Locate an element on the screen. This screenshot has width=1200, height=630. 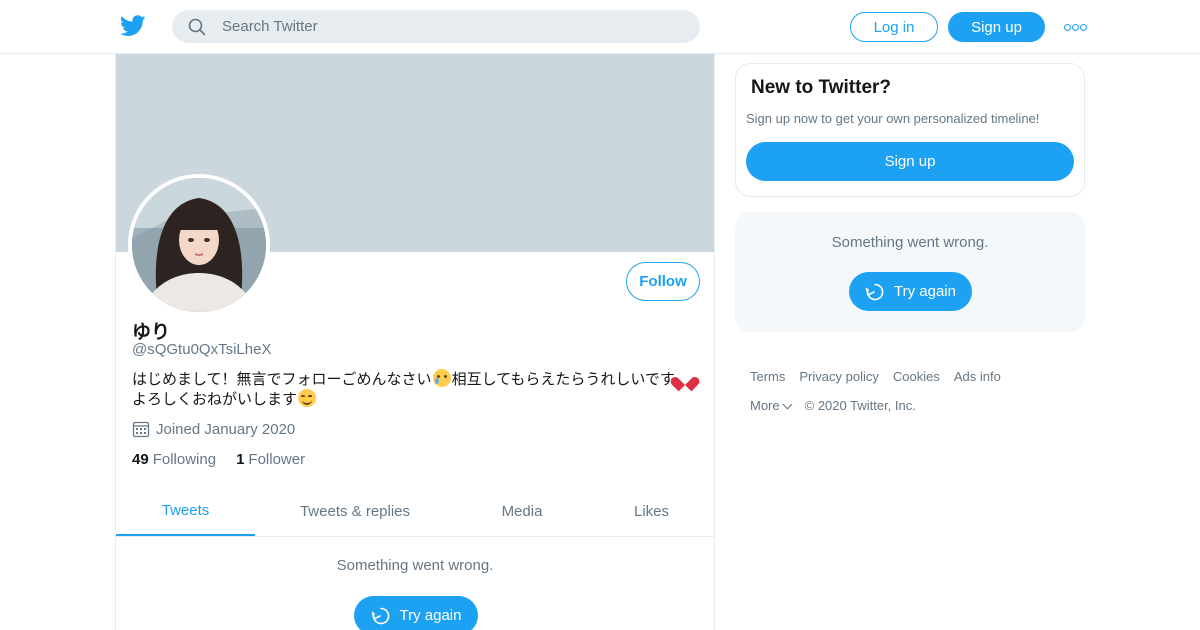
footer-row-2: More © 2020 Twitter, Inc. is located at coordinates (915, 405).